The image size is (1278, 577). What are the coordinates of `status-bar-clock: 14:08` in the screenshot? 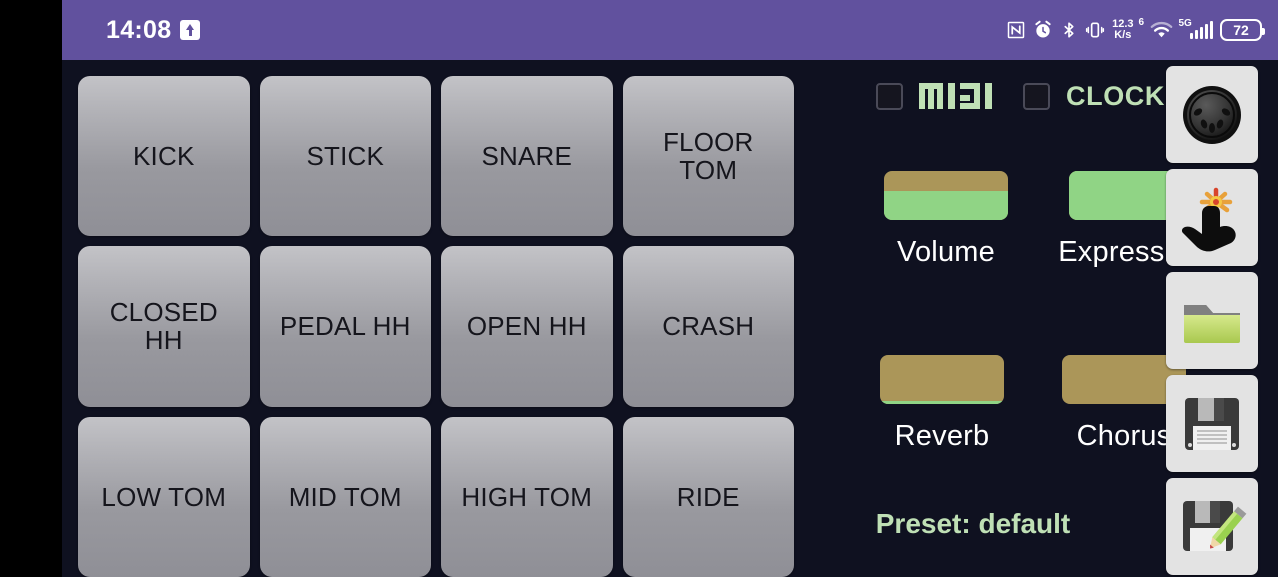 It's located at (139, 29).